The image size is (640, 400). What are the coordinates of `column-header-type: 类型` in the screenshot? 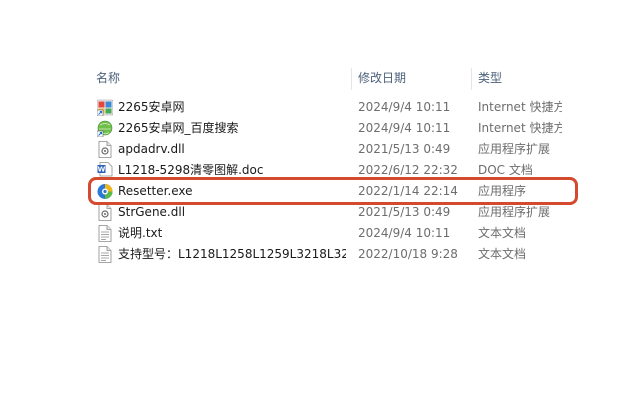 It's located at (490, 78).